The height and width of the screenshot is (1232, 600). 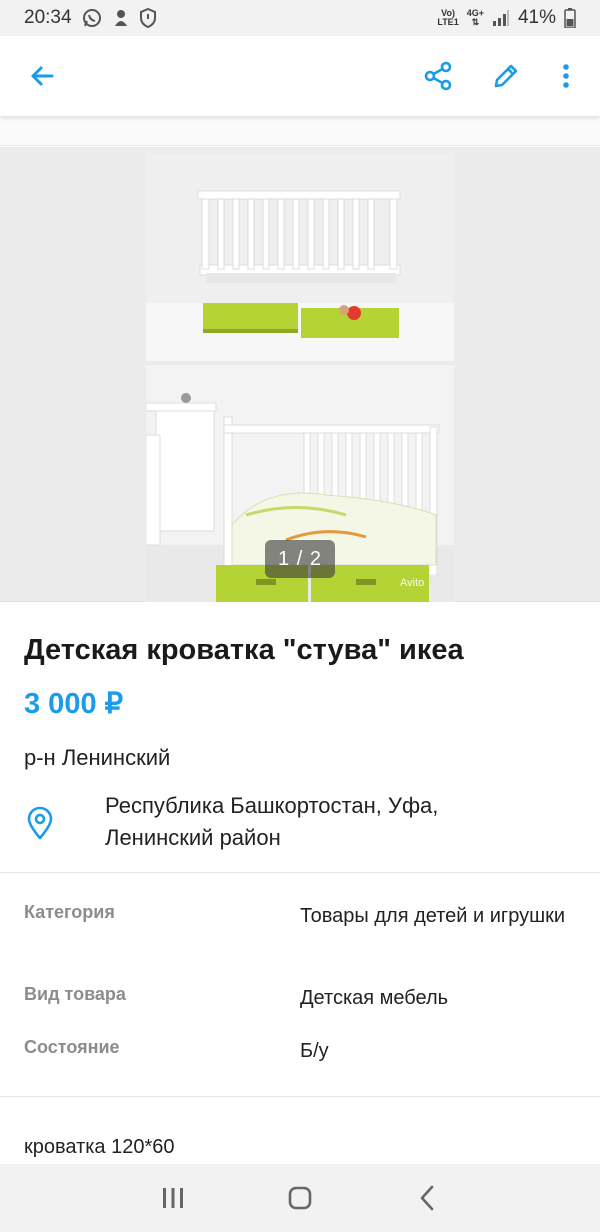 I want to click on param-value: Товары для детей и игрушки, so click(x=433, y=916).